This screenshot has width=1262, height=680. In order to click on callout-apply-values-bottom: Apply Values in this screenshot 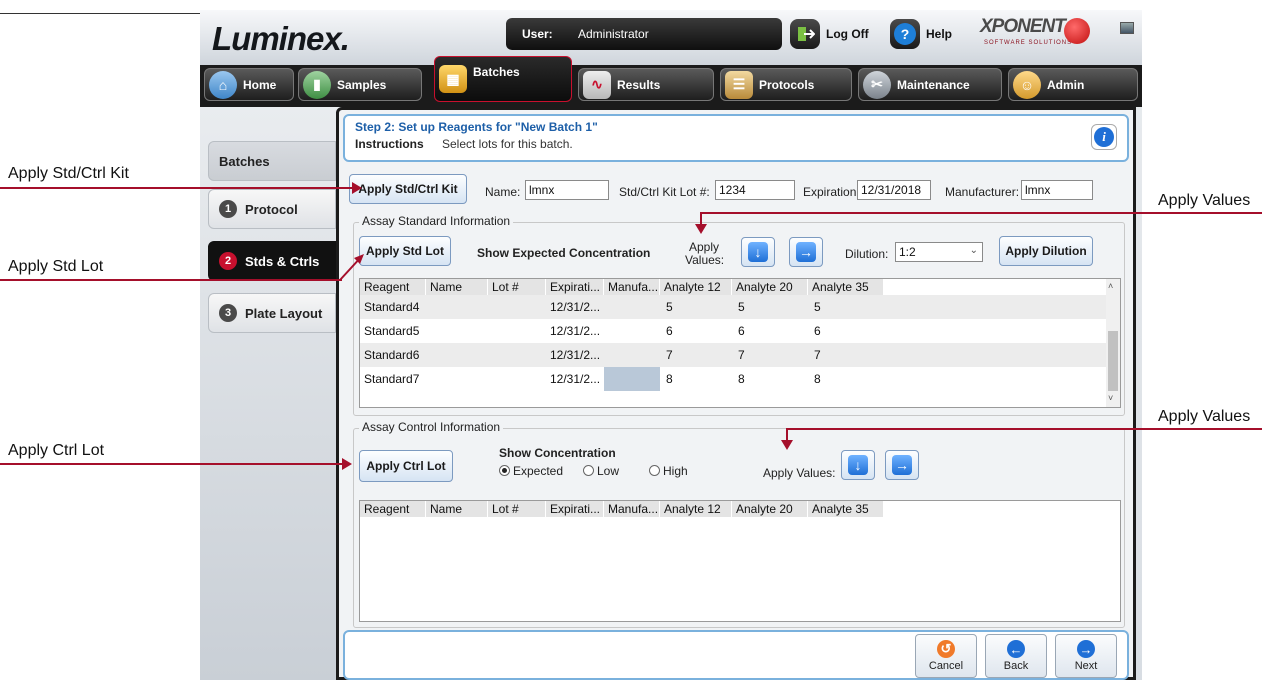, I will do `click(1204, 416)`.